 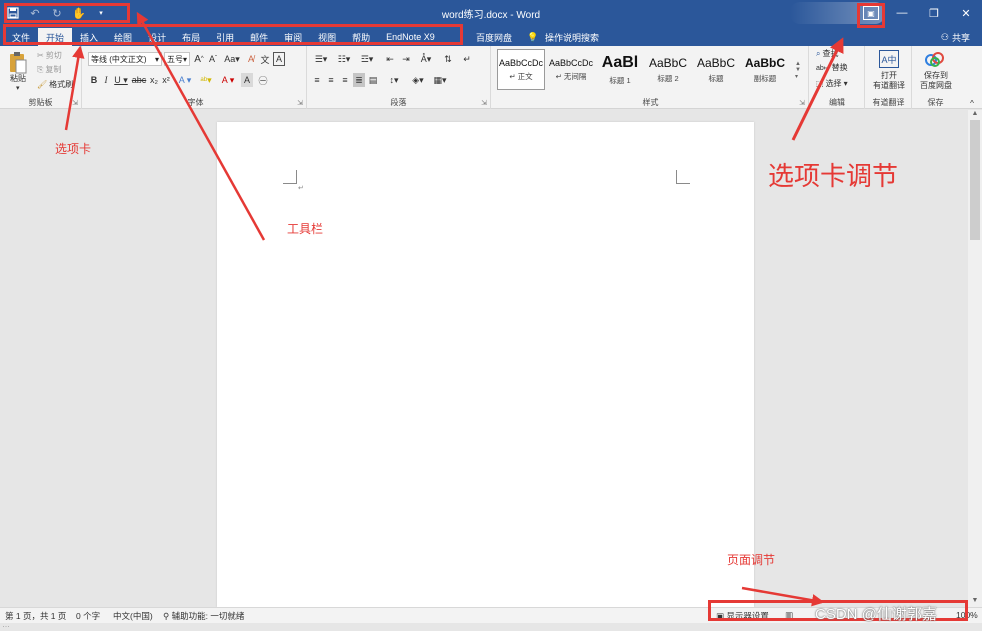 What do you see at coordinates (300, 103) in the screenshot?
I see `font-launcher-icon: ⇲` at bounding box center [300, 103].